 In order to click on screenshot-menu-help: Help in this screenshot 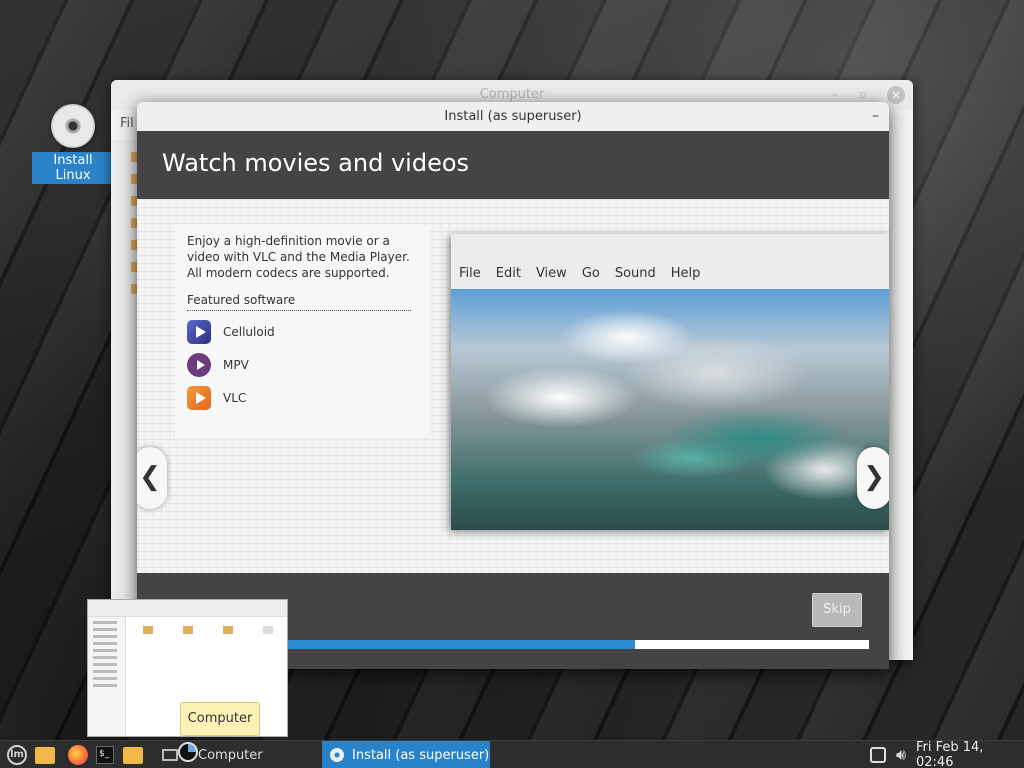, I will do `click(685, 273)`.